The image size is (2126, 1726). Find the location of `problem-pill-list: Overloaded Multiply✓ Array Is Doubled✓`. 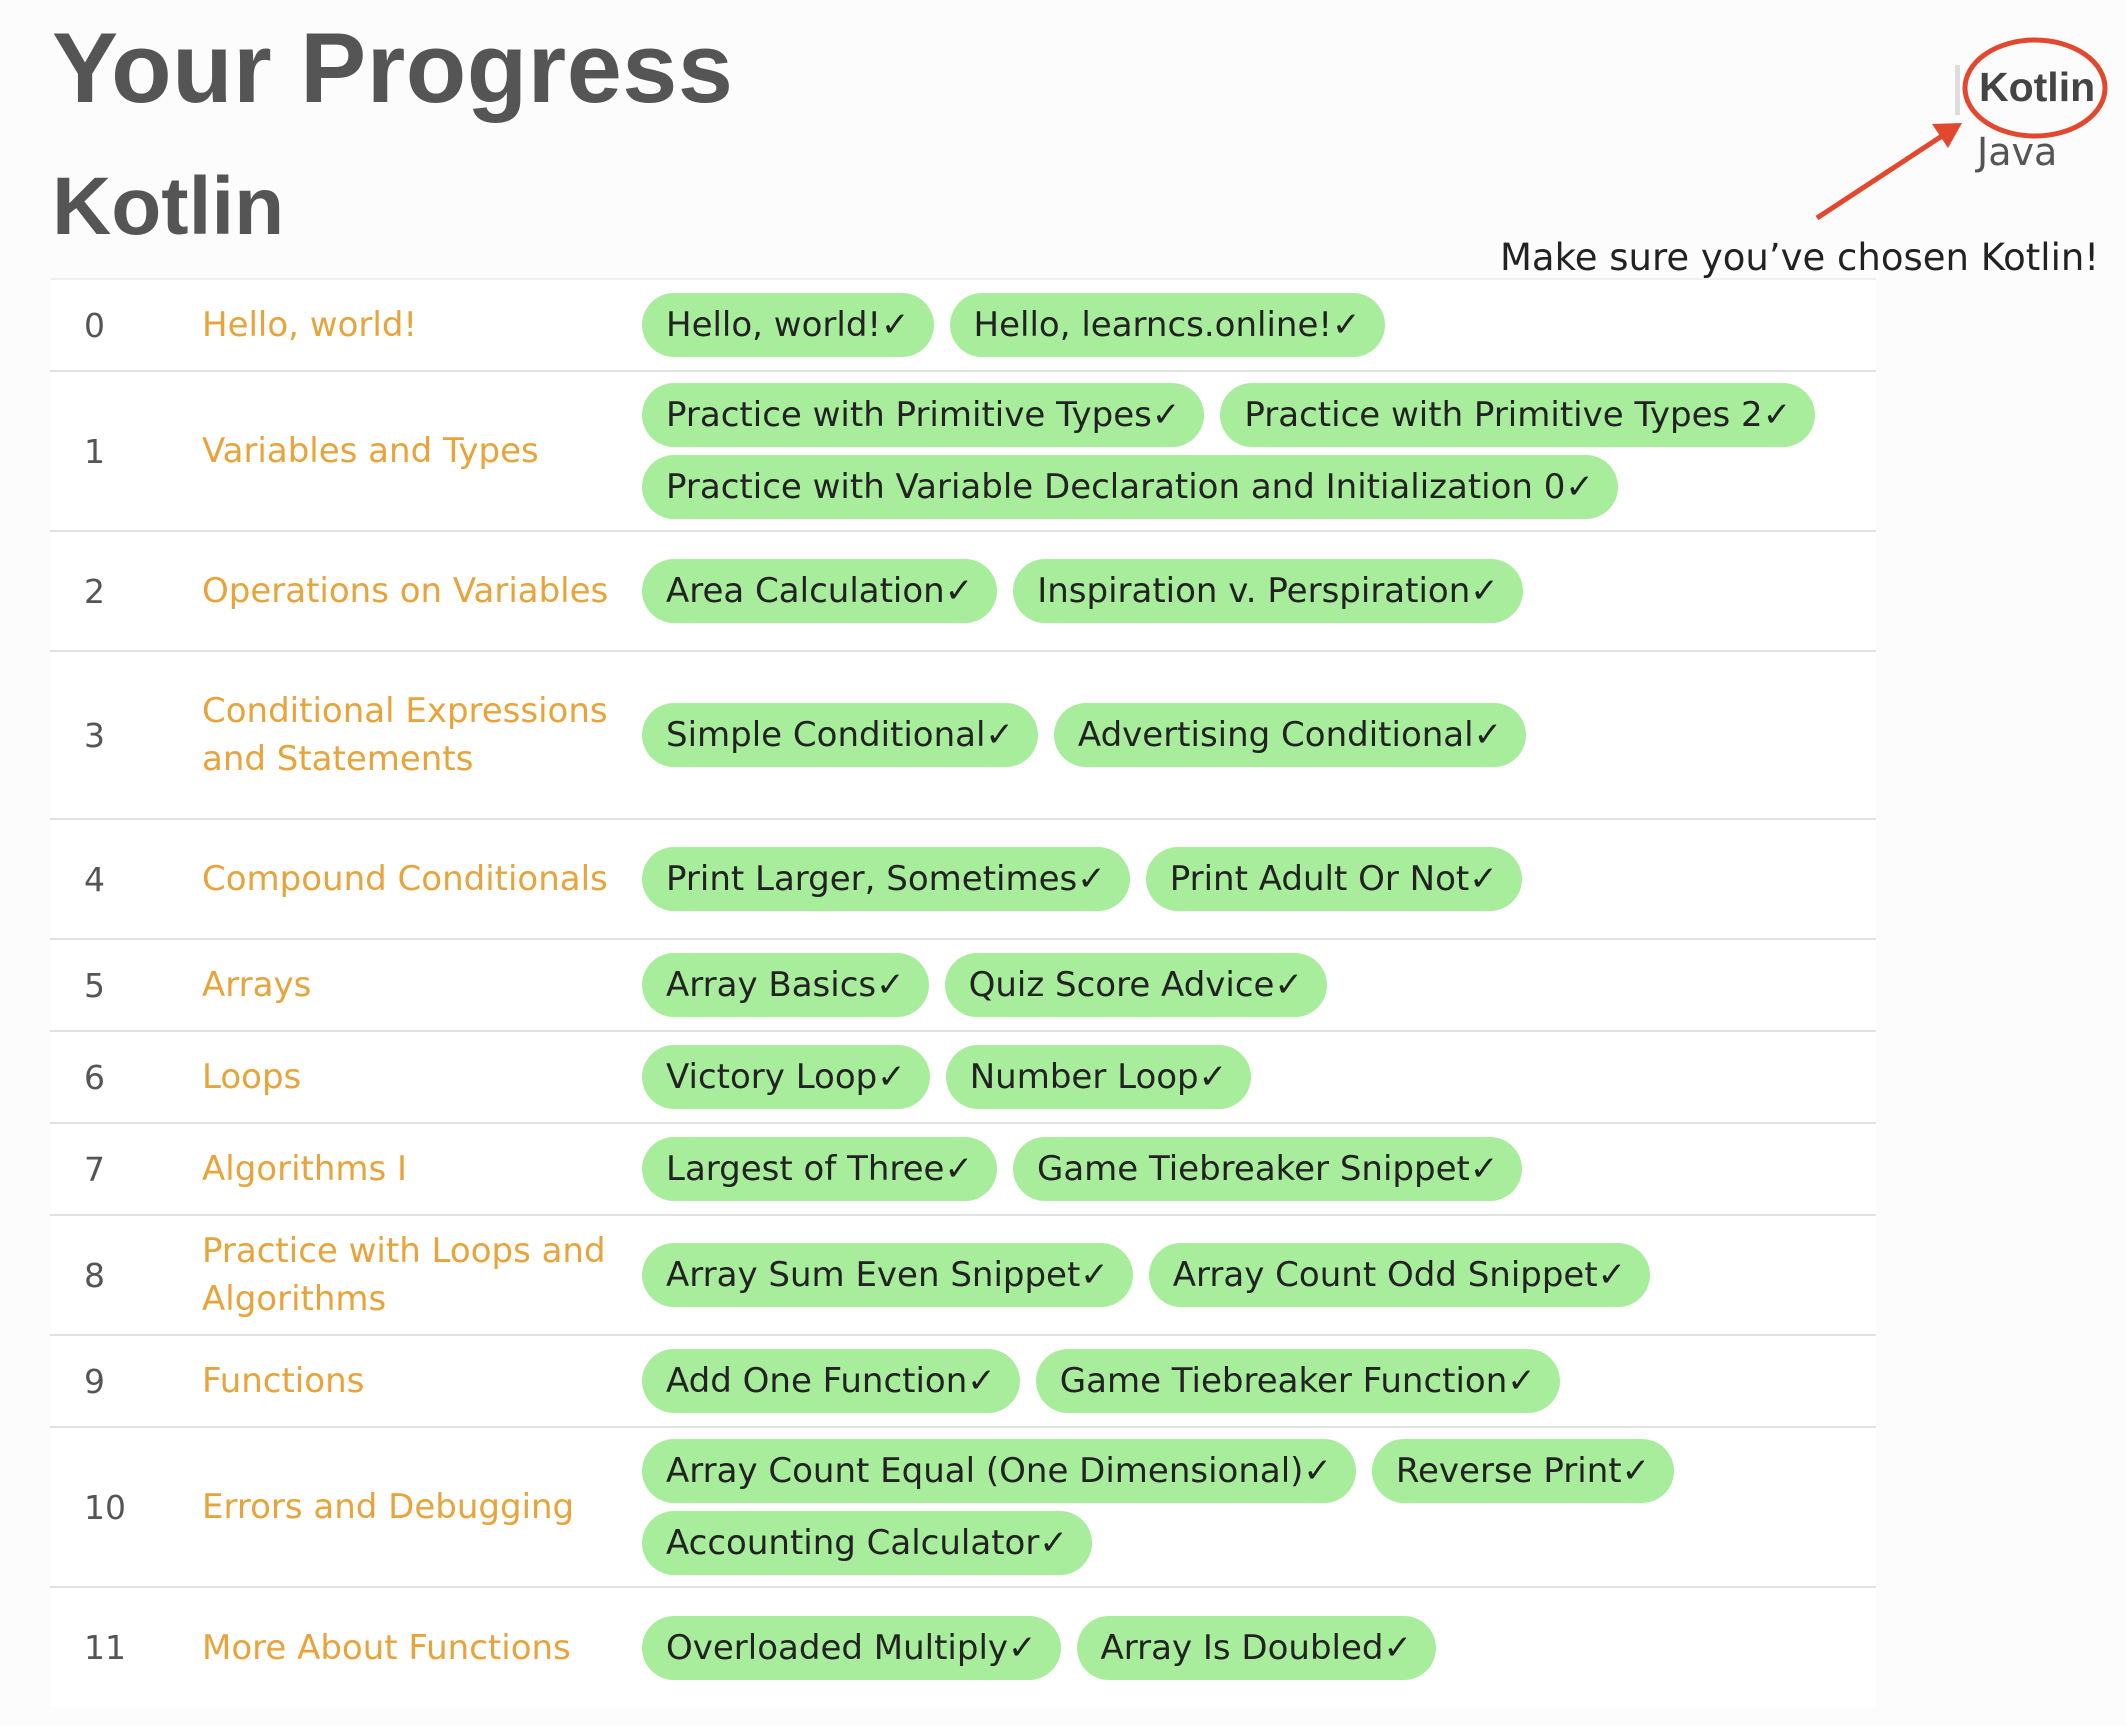

problem-pill-list: Overloaded Multiply✓ Array Is Doubled✓ is located at coordinates (1252, 1647).